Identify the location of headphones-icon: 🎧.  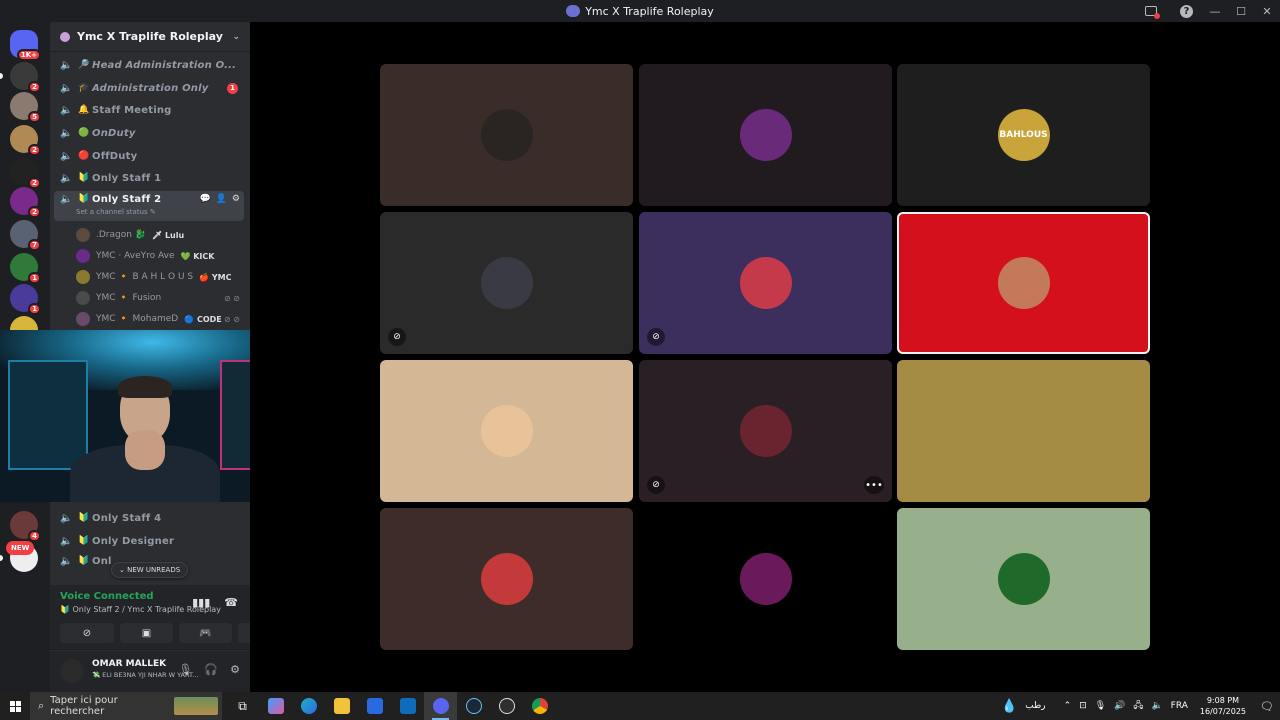
(211, 669).